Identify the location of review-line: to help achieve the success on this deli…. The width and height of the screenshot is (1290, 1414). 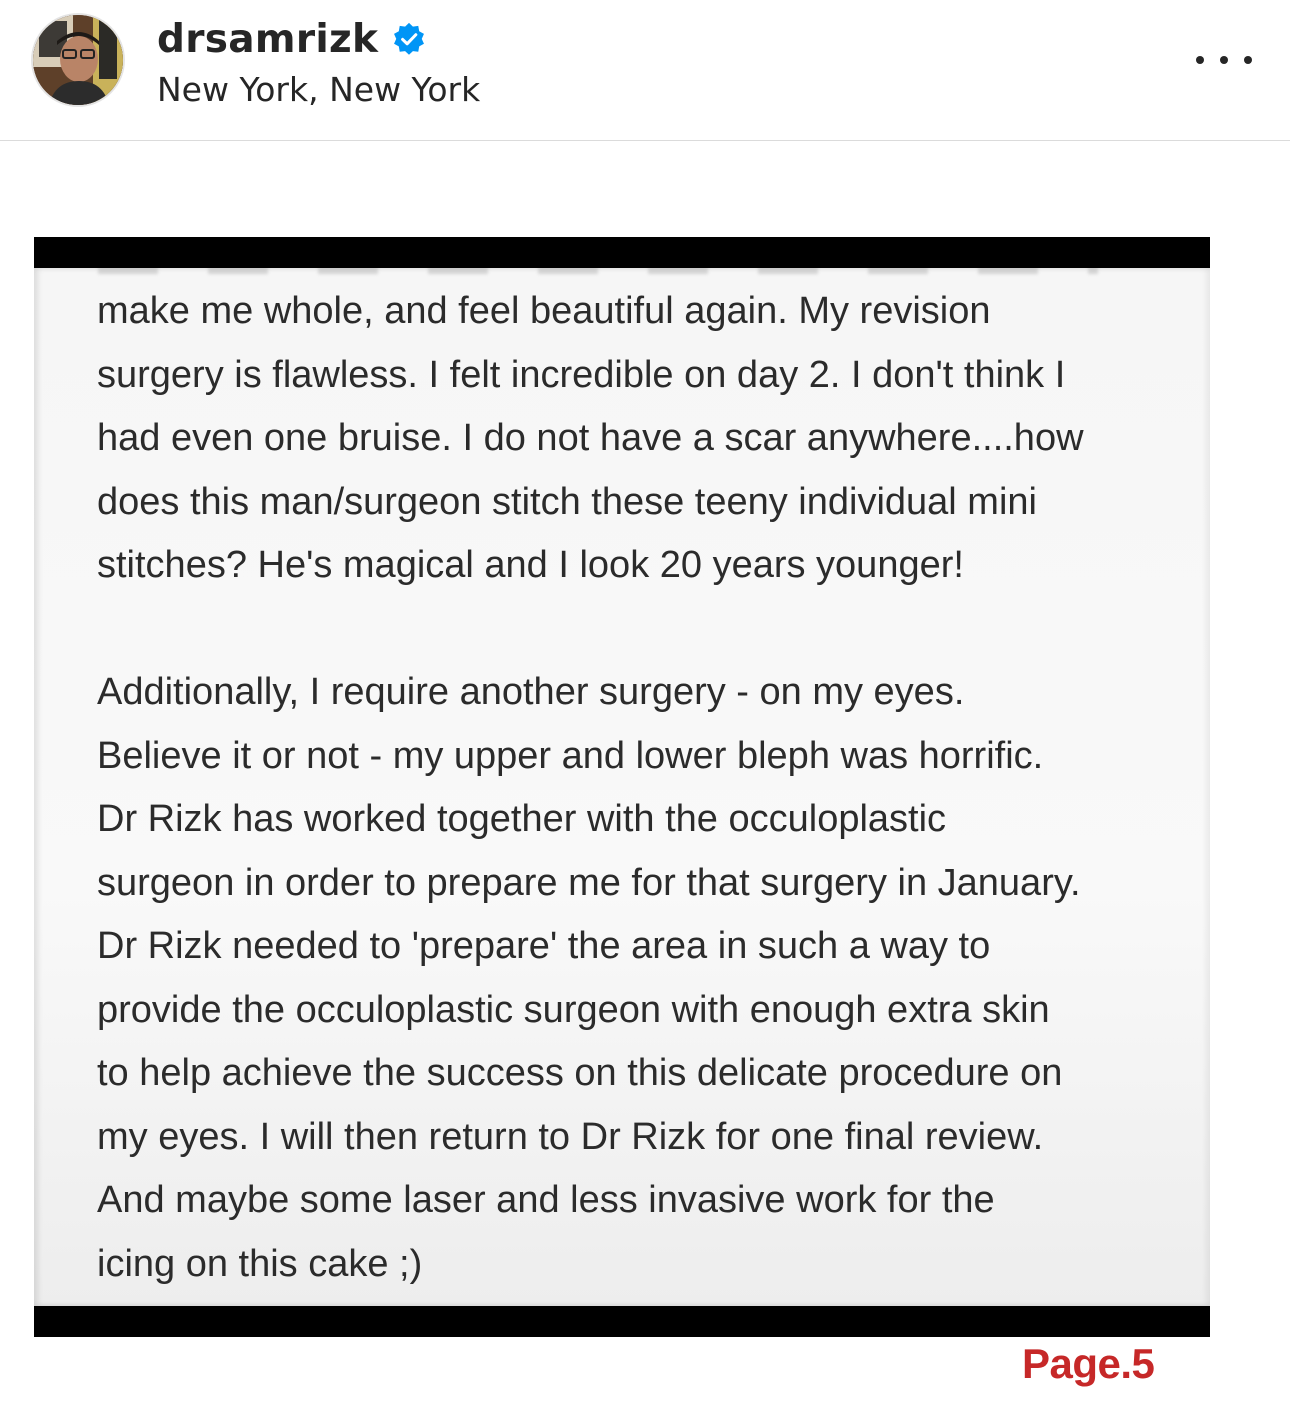
(580, 1073).